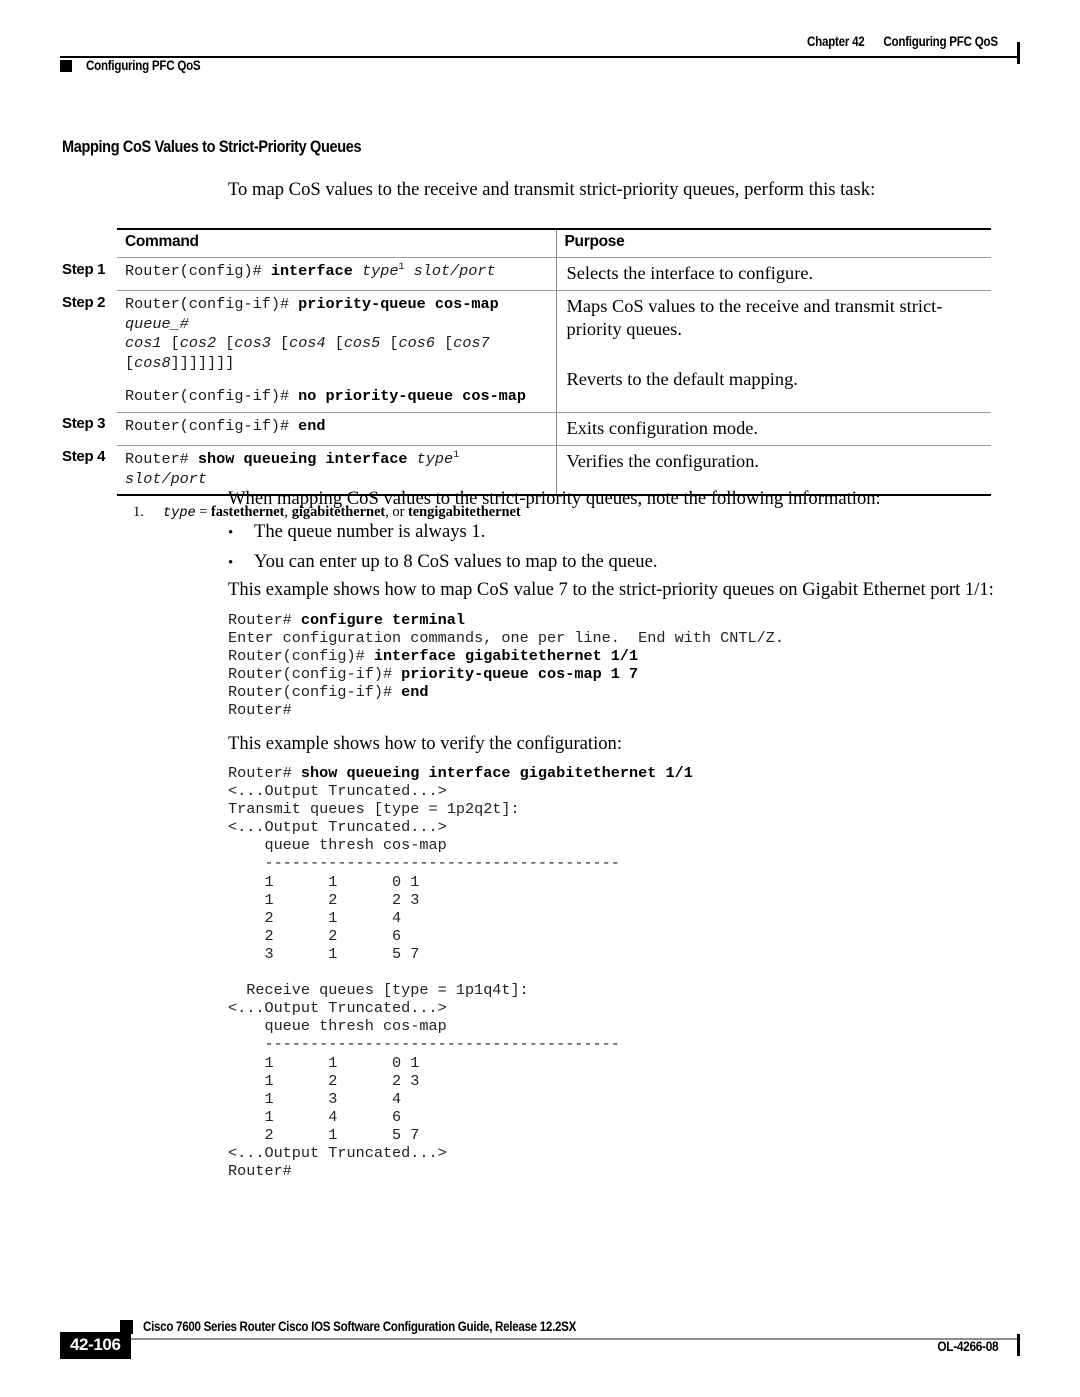 This screenshot has height=1397, width=1080. Describe the element at coordinates (95, 1345) in the screenshot. I see `page-number-badge: 42-106` at that location.